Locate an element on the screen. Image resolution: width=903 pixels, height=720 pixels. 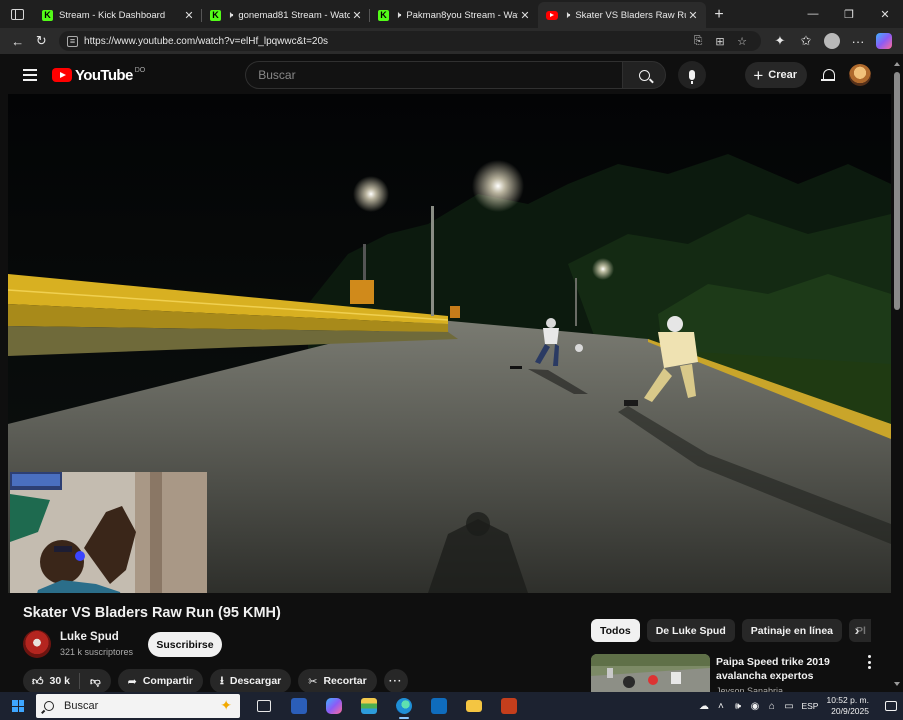
like-button: 👍︎ 30 k is located at coordinates (51, 681).